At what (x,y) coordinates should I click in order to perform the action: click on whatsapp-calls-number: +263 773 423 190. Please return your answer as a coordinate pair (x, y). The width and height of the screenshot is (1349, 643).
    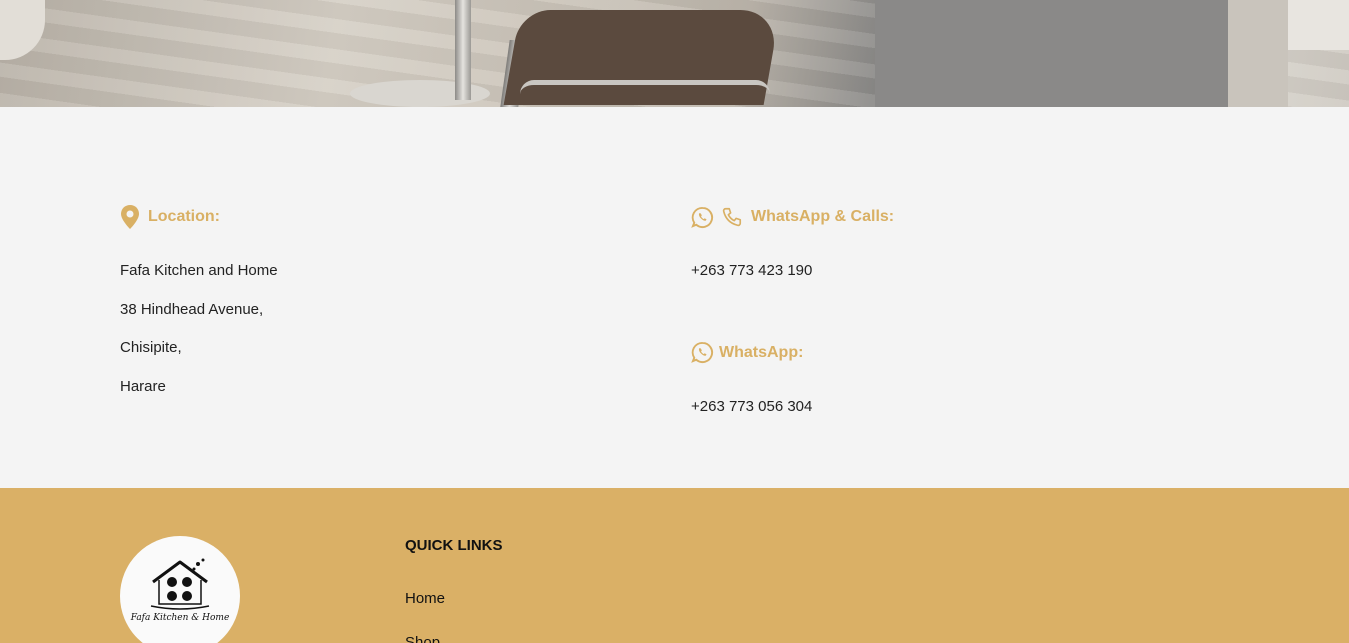
    Looking at the image, I should click on (792, 271).